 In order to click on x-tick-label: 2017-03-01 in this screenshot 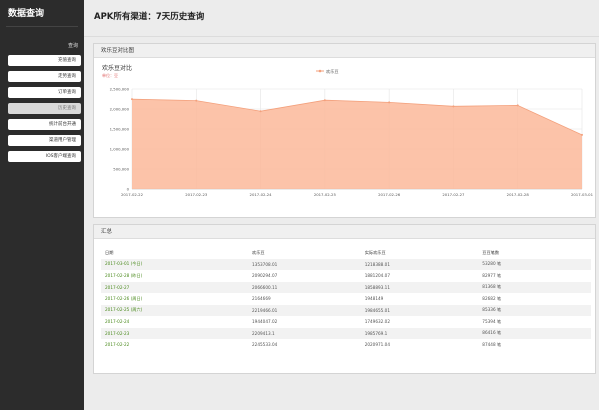, I will do `click(582, 194)`.